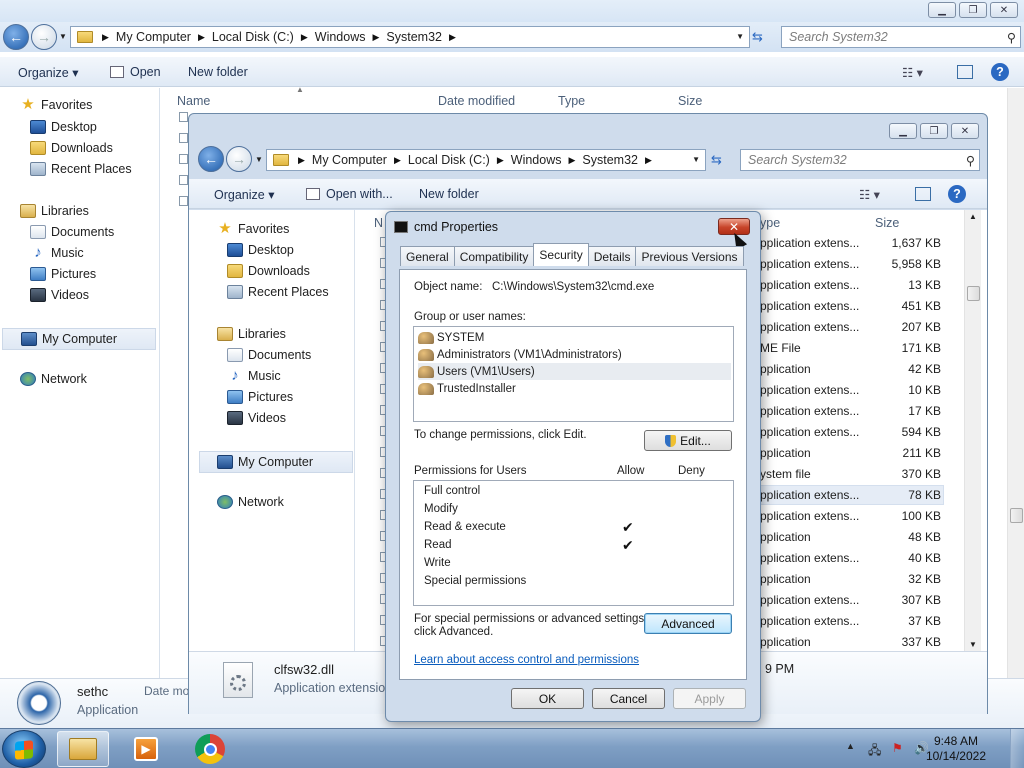  What do you see at coordinates (770, 223) in the screenshot?
I see `front-col-type: ype` at bounding box center [770, 223].